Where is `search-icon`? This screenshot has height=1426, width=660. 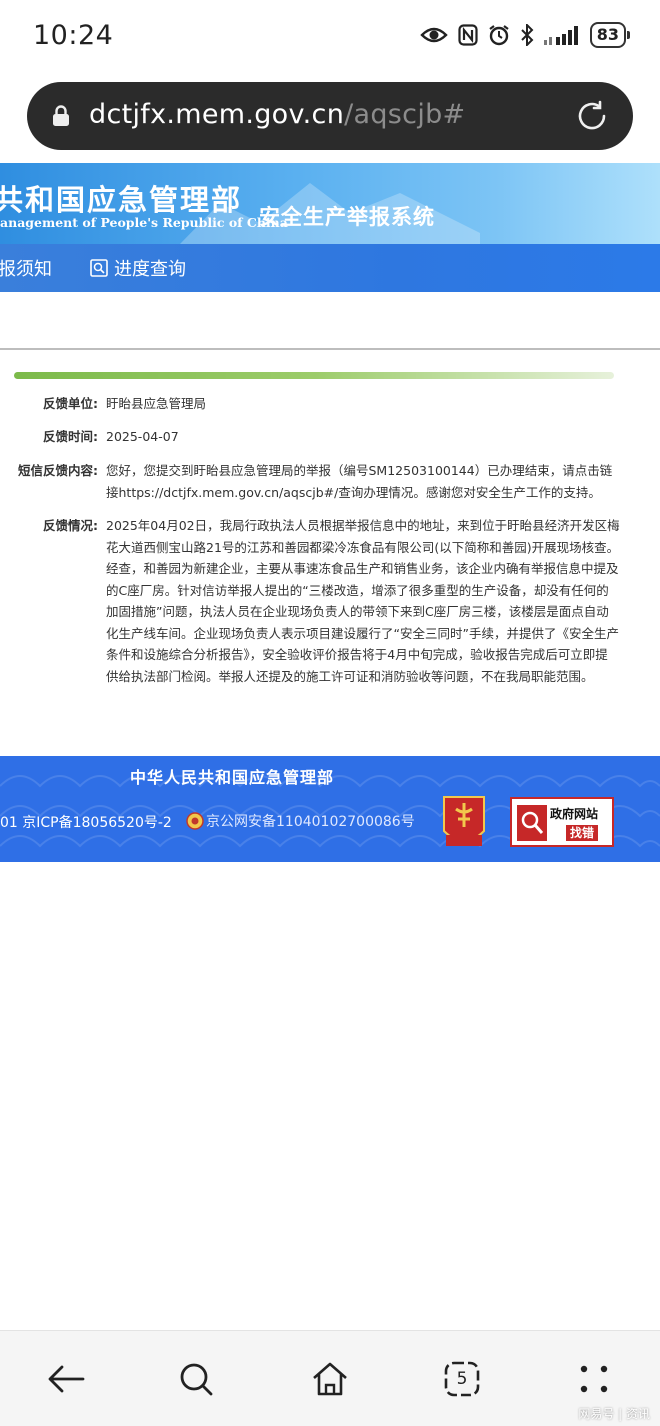 search-icon is located at coordinates (196, 1379).